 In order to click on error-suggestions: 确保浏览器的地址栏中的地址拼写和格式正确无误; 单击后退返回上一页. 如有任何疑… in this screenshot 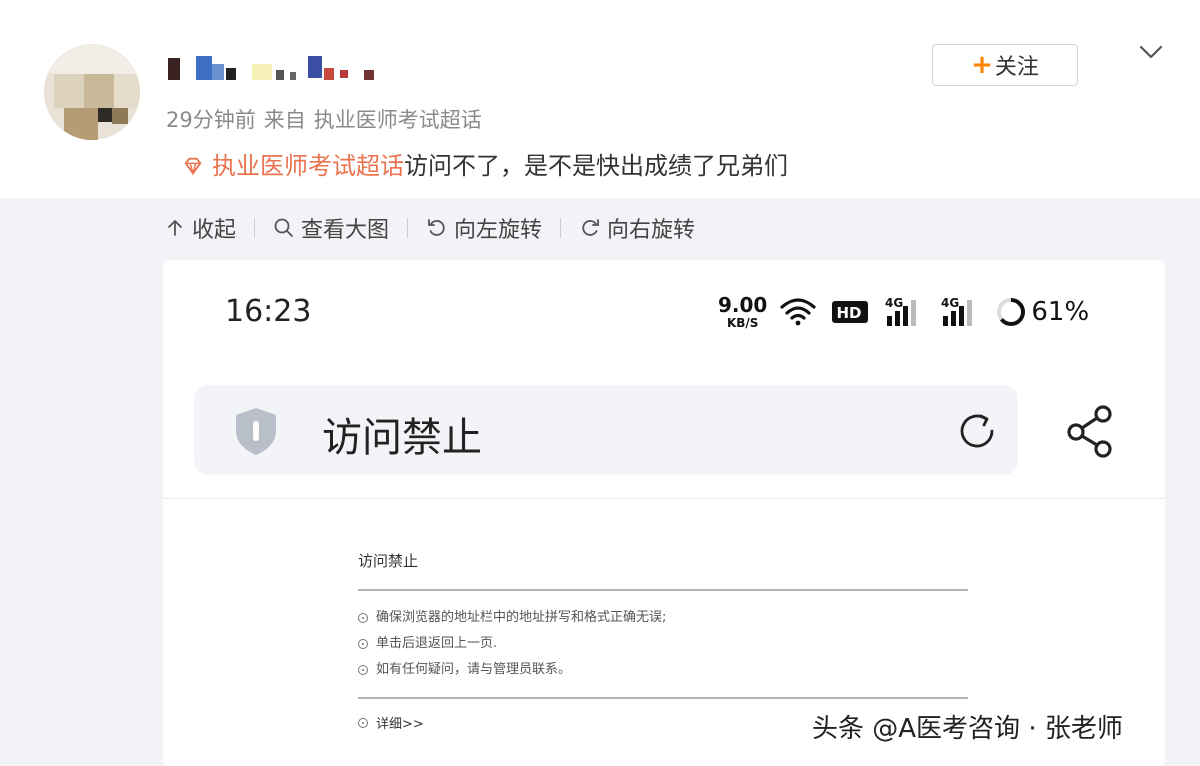, I will do `click(663, 644)`.